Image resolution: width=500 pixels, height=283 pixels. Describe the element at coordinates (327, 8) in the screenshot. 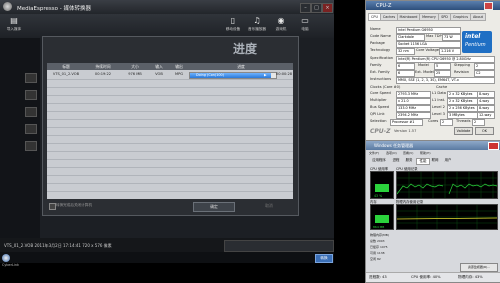

I see `close-button: ×` at that location.